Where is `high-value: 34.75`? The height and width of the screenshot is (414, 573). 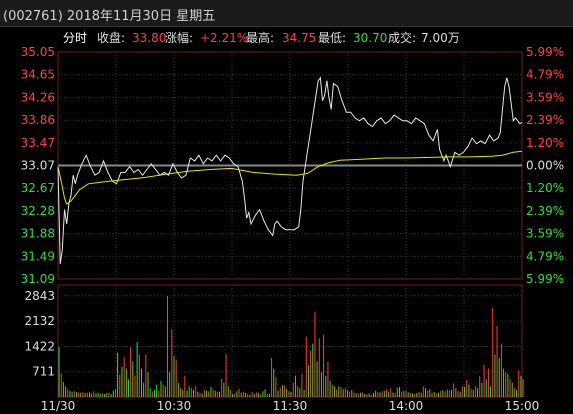
high-value: 34.75 is located at coordinates (299, 38).